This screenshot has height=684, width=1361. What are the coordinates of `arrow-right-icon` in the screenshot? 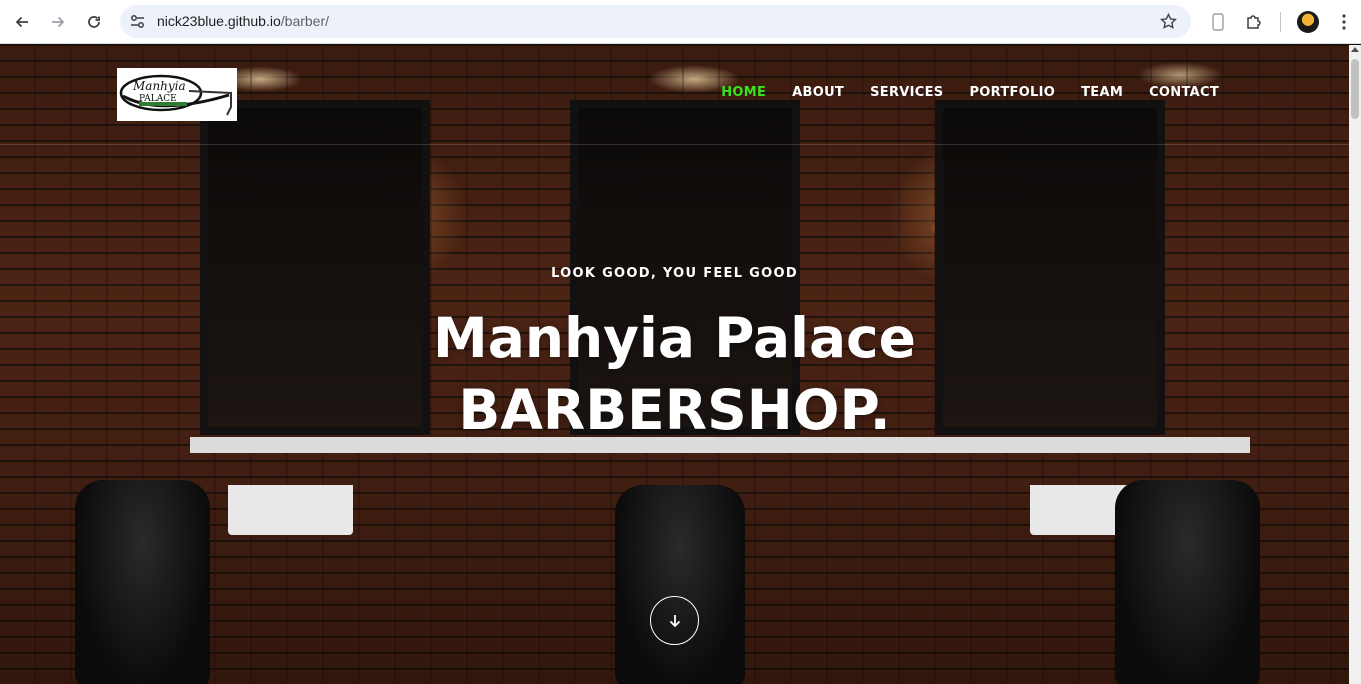 It's located at (58, 22).